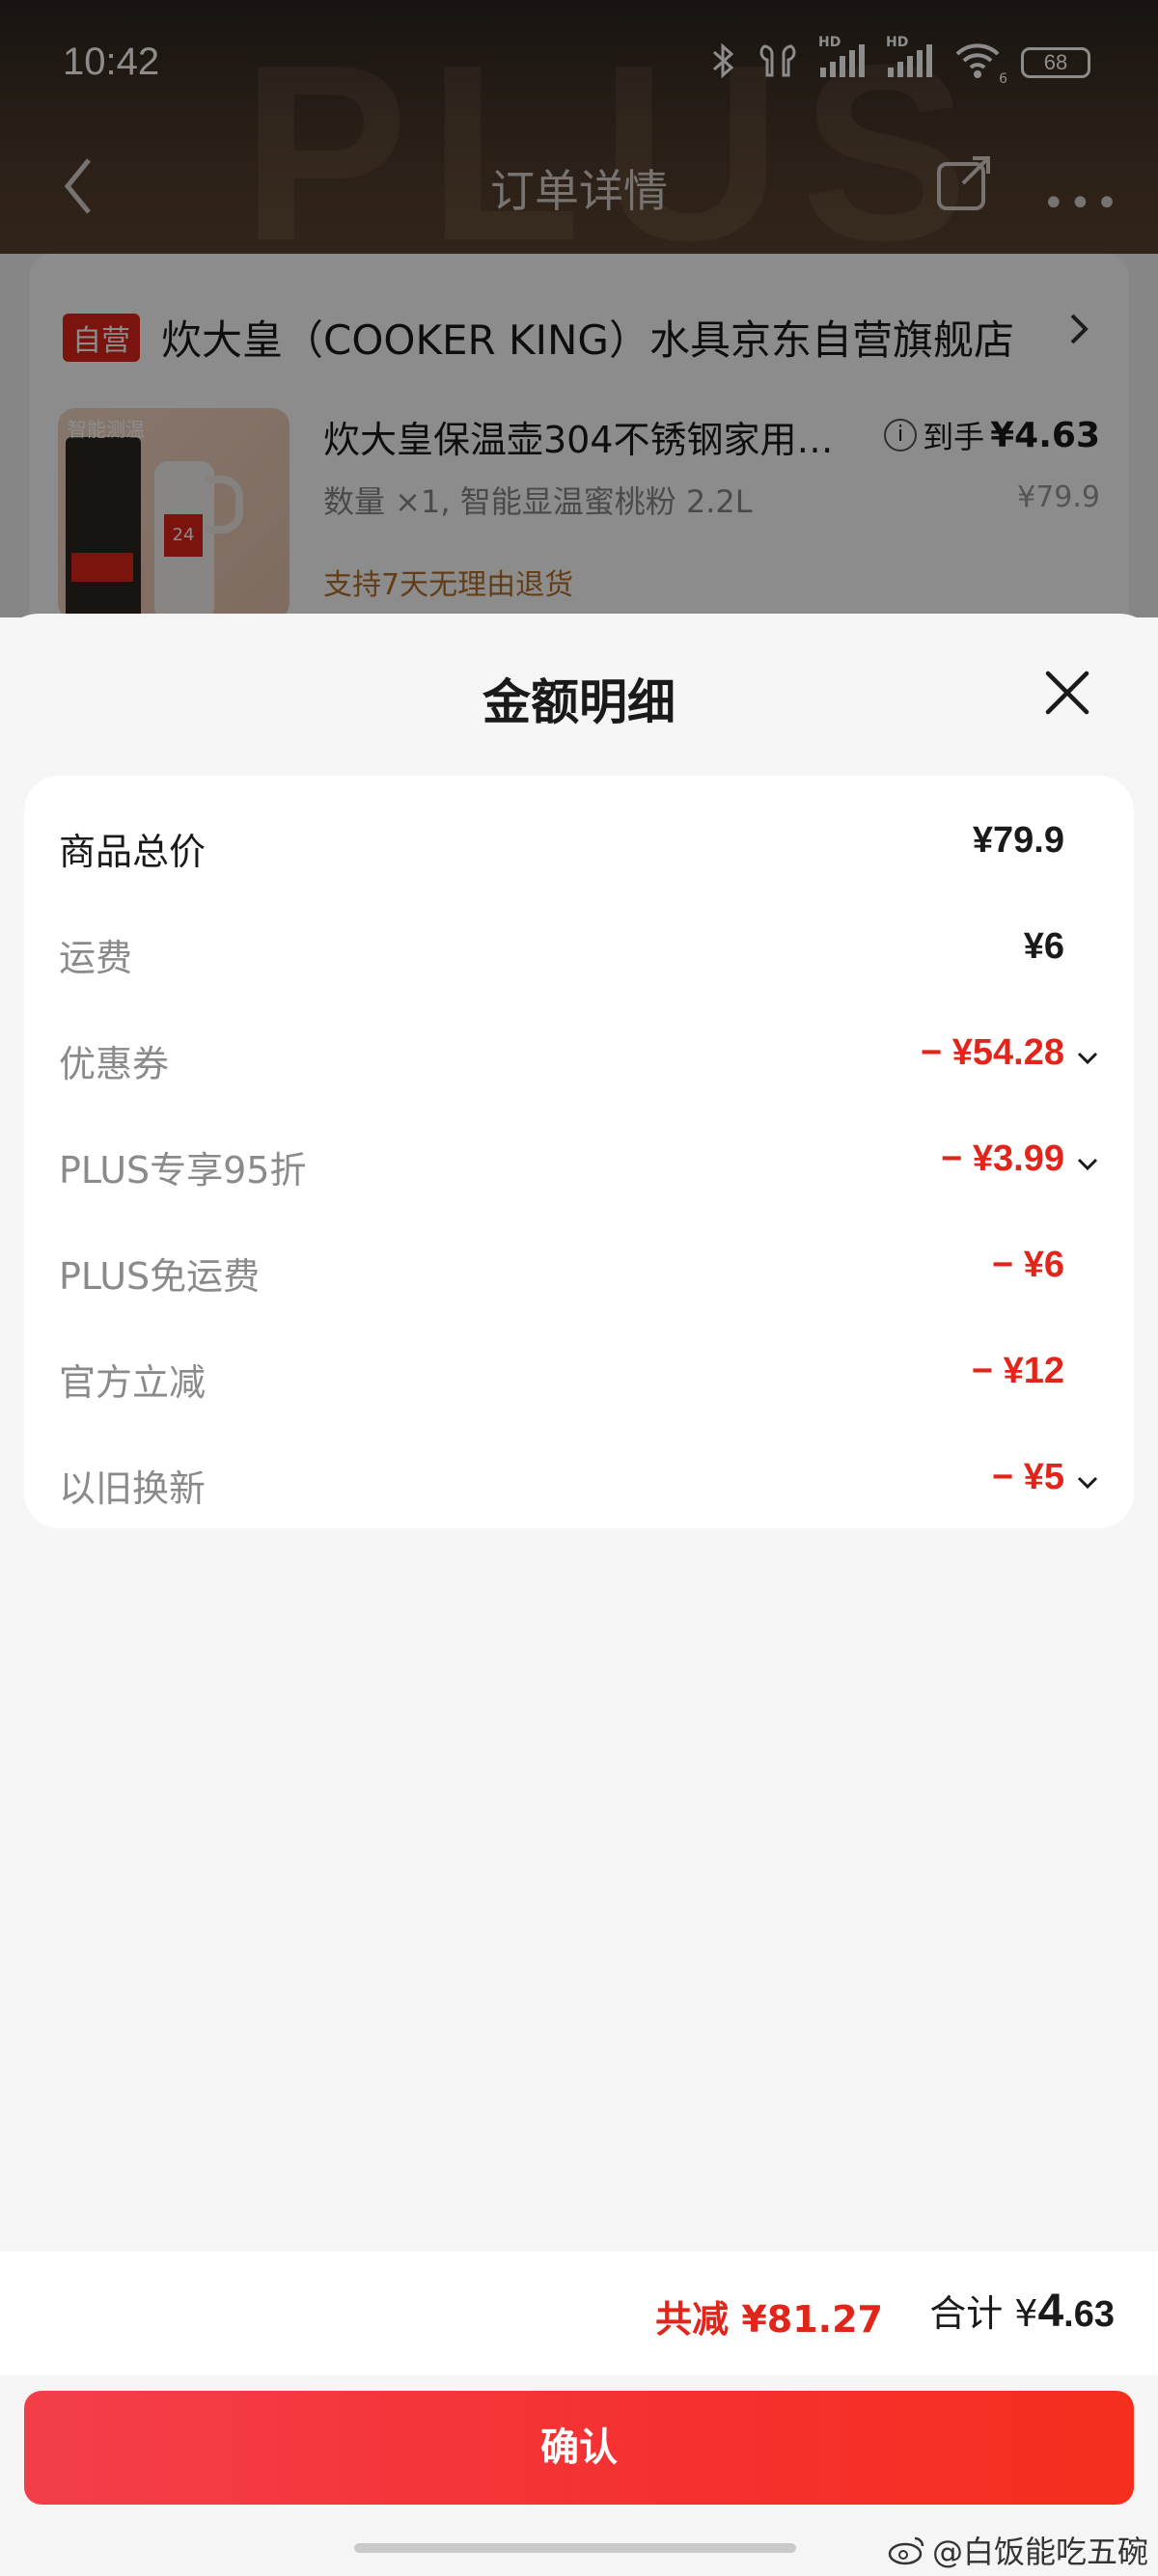  Describe the element at coordinates (579, 1274) in the screenshot. I see `row-plus-free-shipping: PLUS免运费 − ¥6` at that location.